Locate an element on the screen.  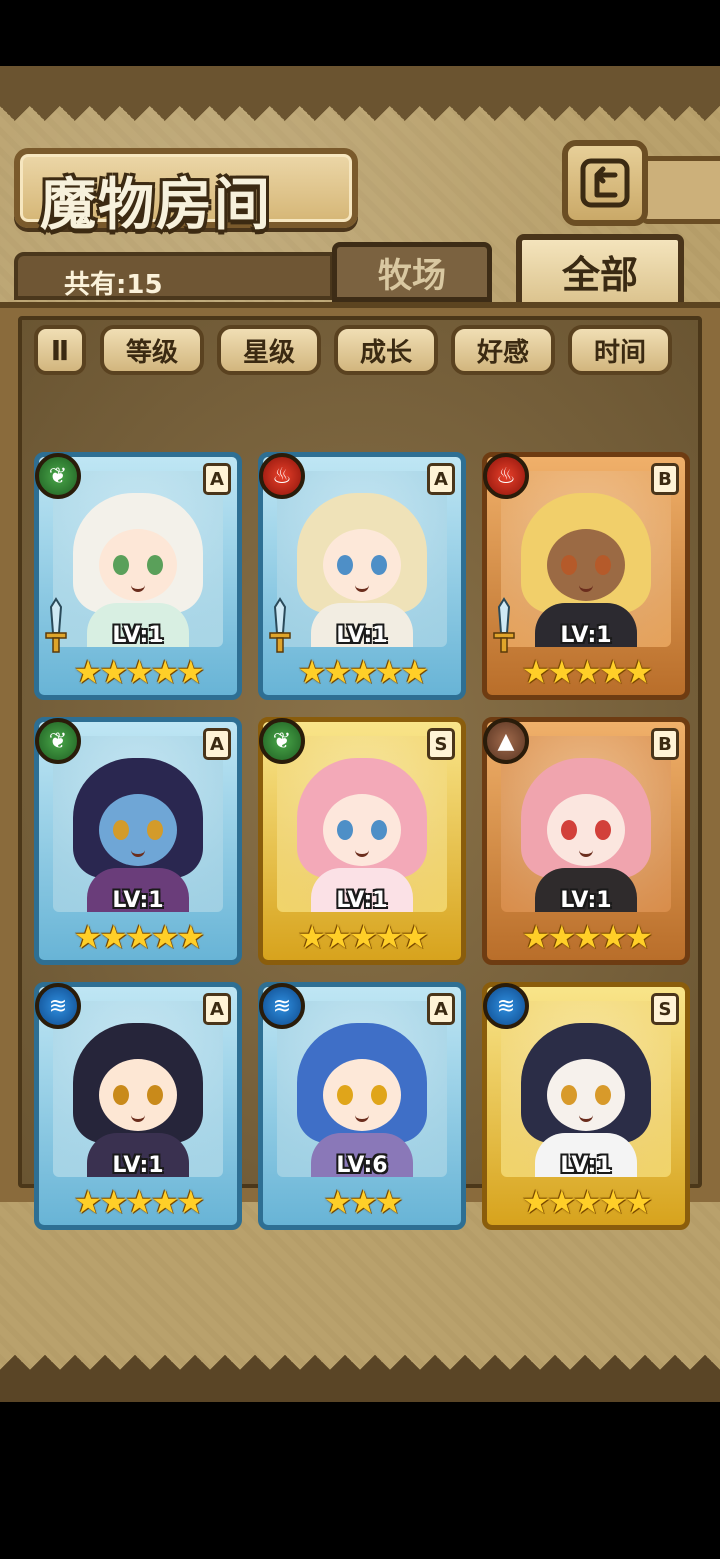
monster-card: ≋ A LV:6 ★★★ is located at coordinates (362, 1106).